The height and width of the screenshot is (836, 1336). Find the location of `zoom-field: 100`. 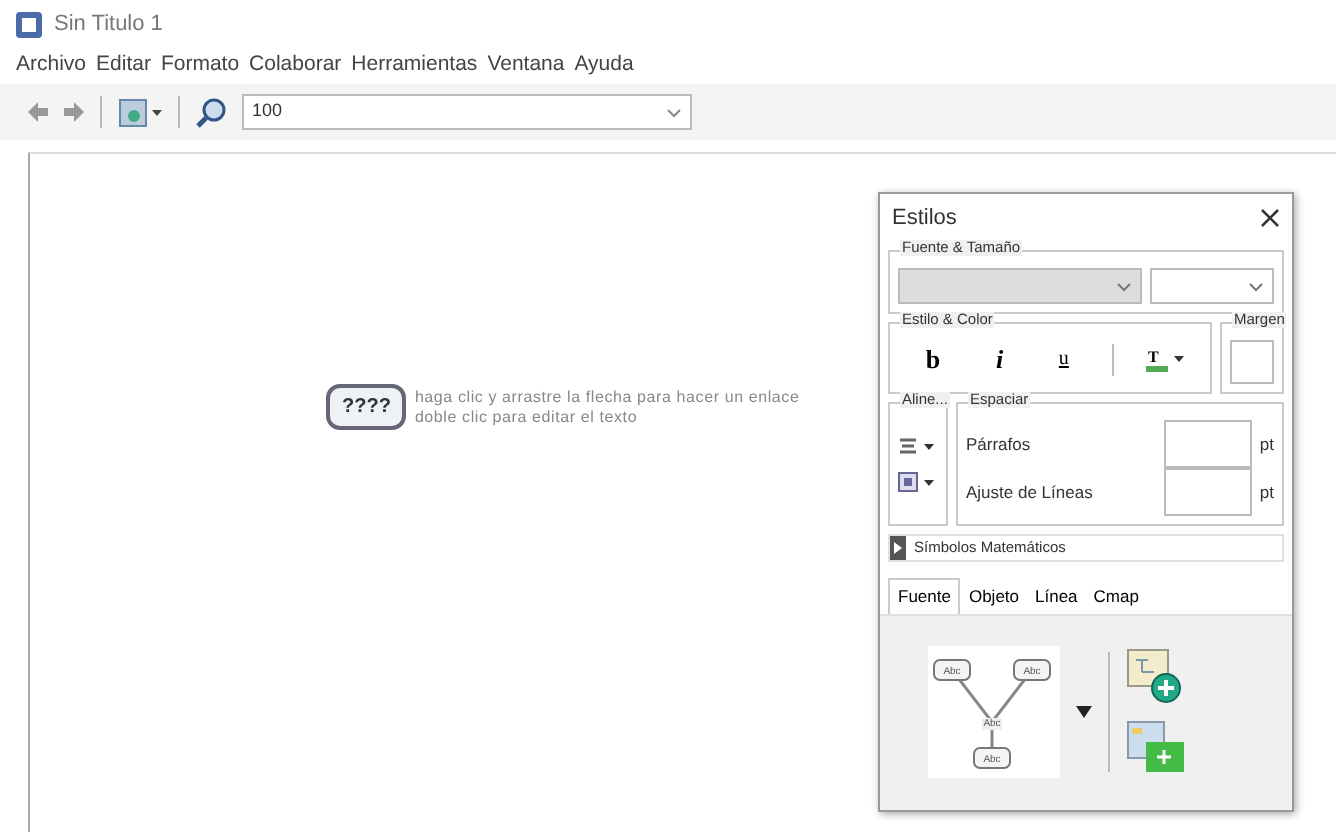

zoom-field: 100 is located at coordinates (467, 112).